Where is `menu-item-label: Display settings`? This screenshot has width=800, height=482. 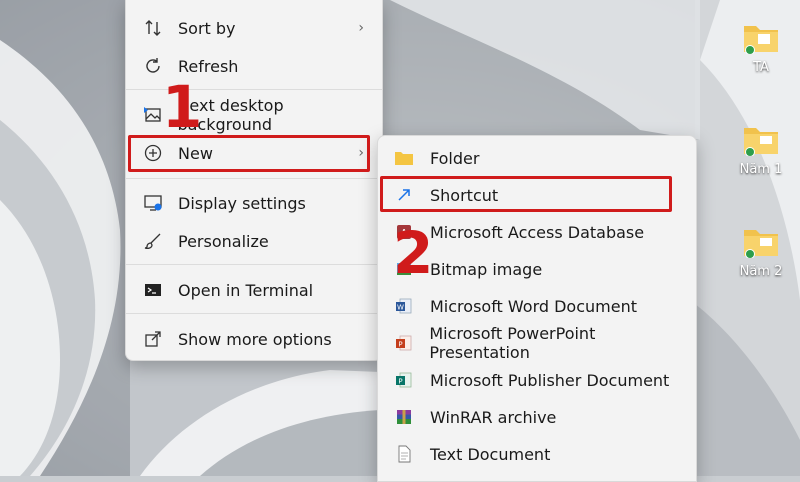
menu-item-label: Display settings is located at coordinates (242, 203).